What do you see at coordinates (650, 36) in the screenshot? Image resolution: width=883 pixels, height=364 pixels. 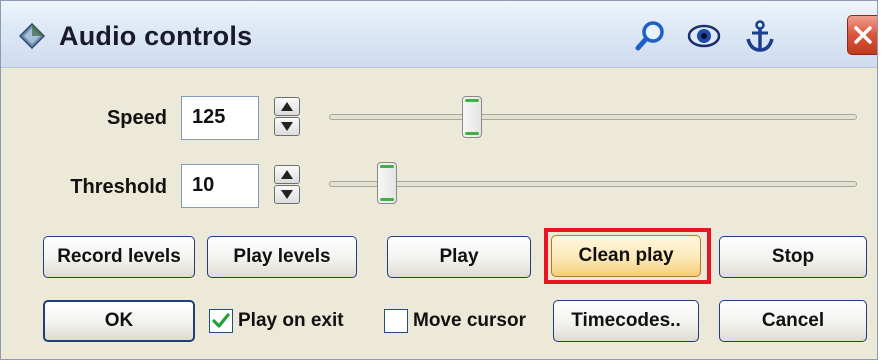 I see `search-icon` at bounding box center [650, 36].